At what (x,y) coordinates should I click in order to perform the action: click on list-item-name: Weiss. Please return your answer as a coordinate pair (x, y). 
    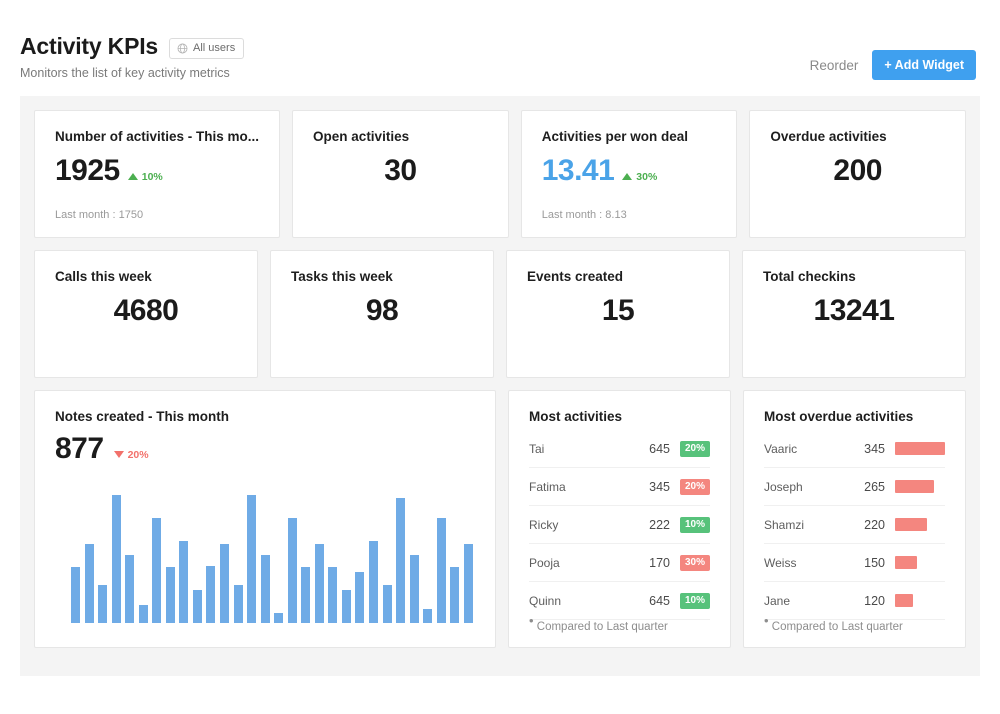
    Looking at the image, I should click on (780, 562).